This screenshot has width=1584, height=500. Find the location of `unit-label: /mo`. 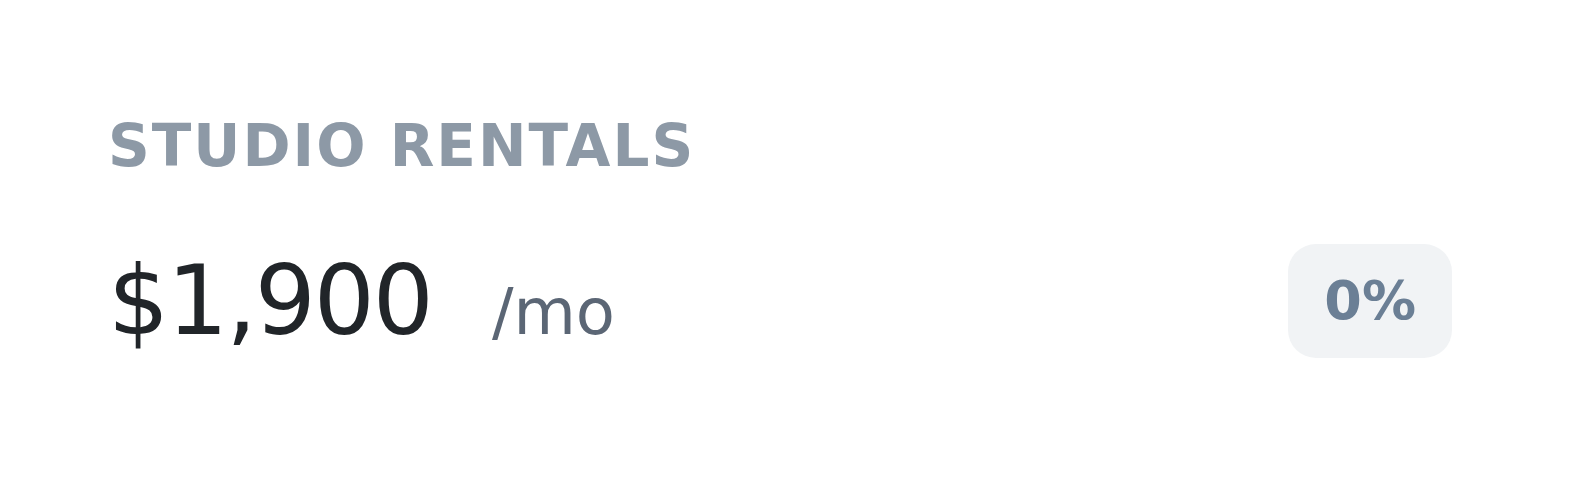

unit-label: /mo is located at coordinates (553, 311).